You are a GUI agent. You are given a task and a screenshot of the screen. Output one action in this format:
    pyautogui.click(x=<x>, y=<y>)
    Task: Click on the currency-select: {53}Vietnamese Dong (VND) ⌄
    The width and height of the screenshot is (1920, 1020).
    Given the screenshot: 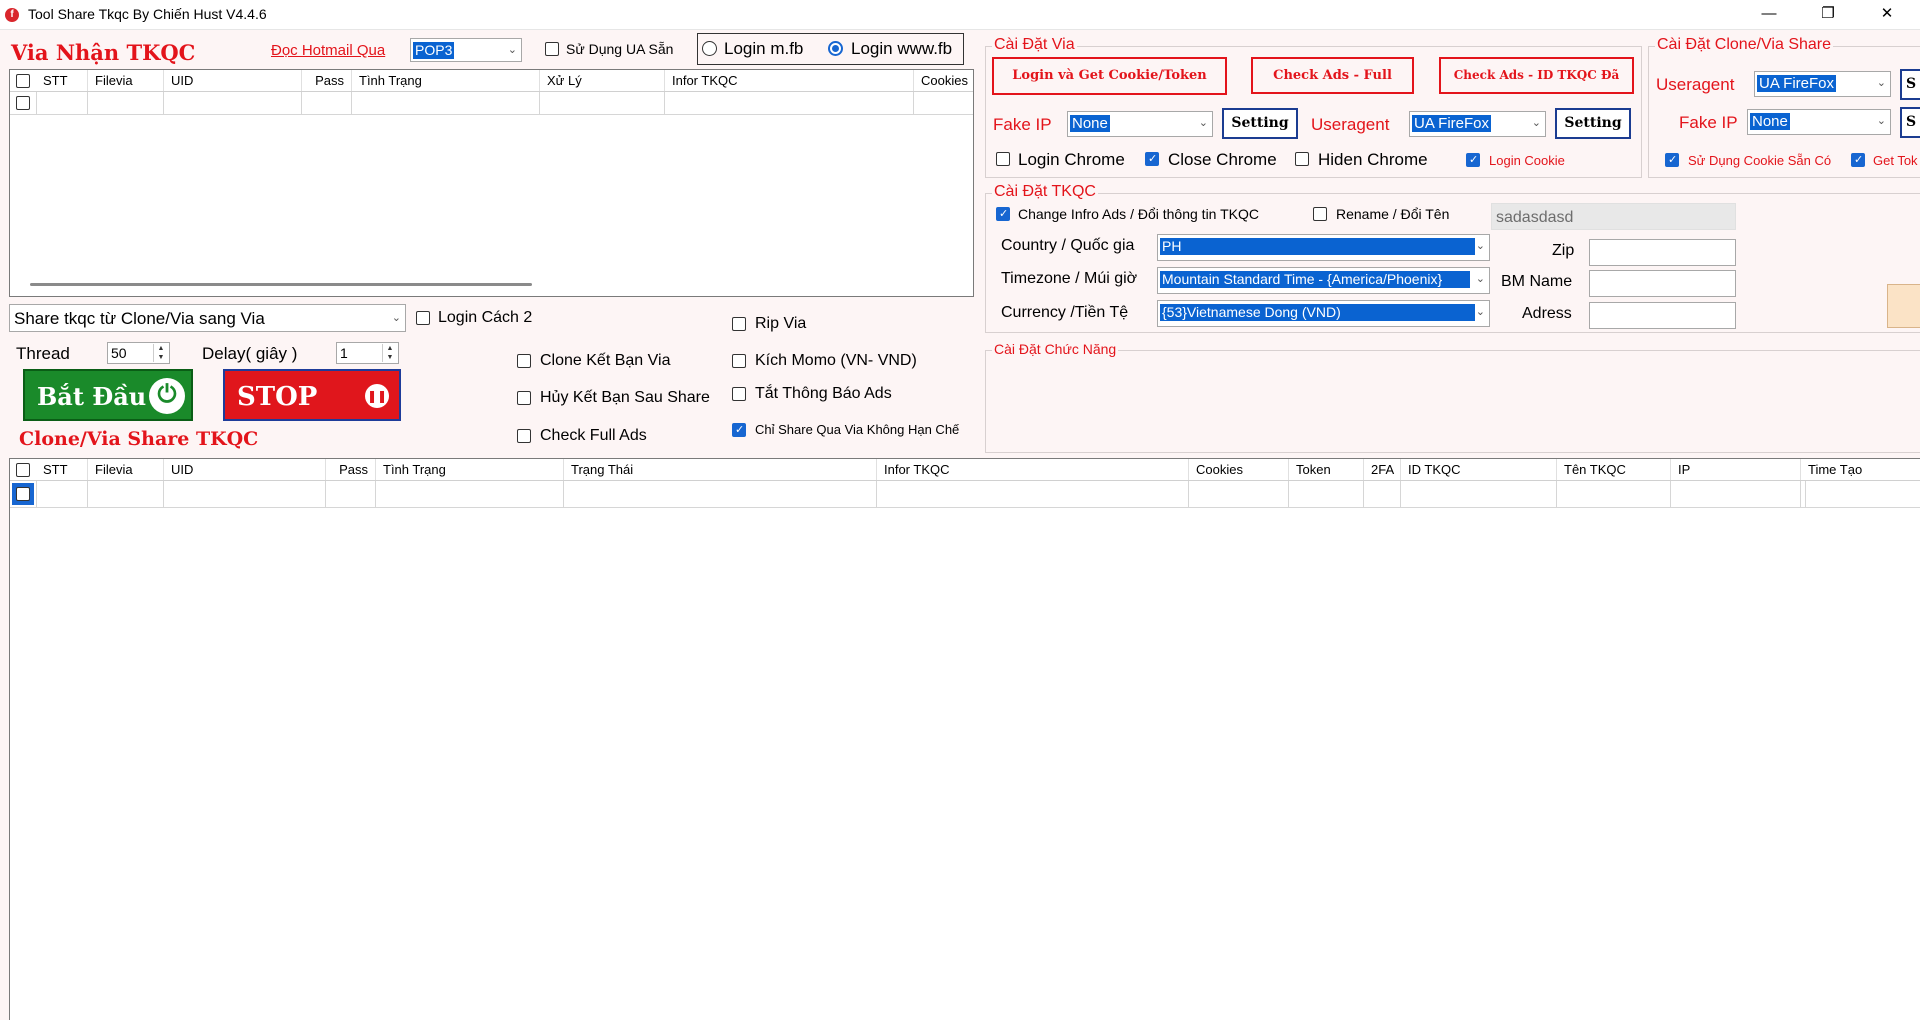 What is the action you would take?
    pyautogui.click(x=1323, y=313)
    